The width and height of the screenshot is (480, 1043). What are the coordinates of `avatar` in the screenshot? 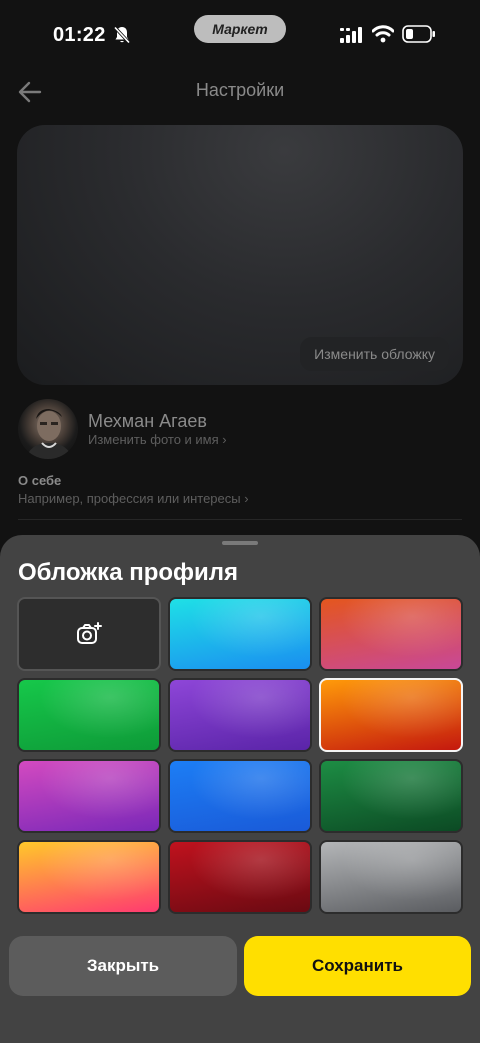 It's located at (48, 429).